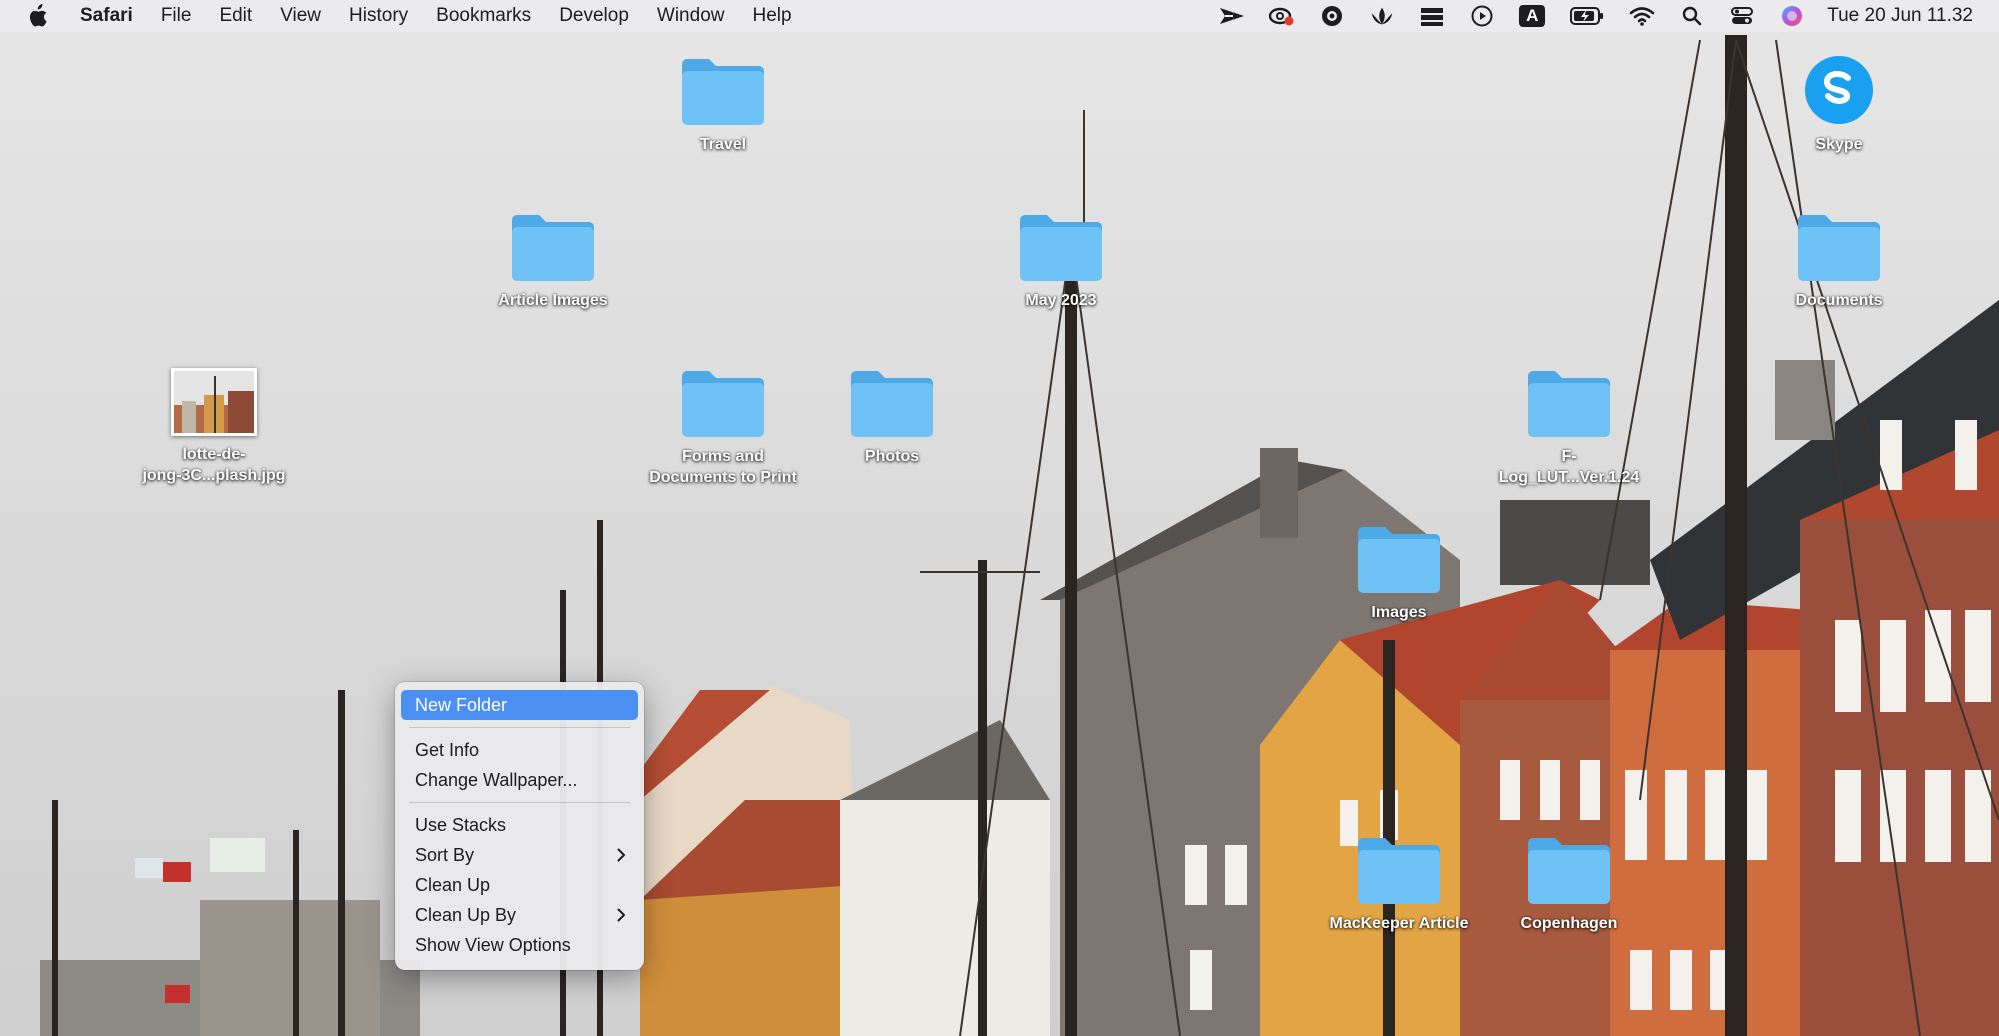 Image resolution: width=1999 pixels, height=1036 pixels. I want to click on desktop-item-photos: Photos, so click(892, 416).